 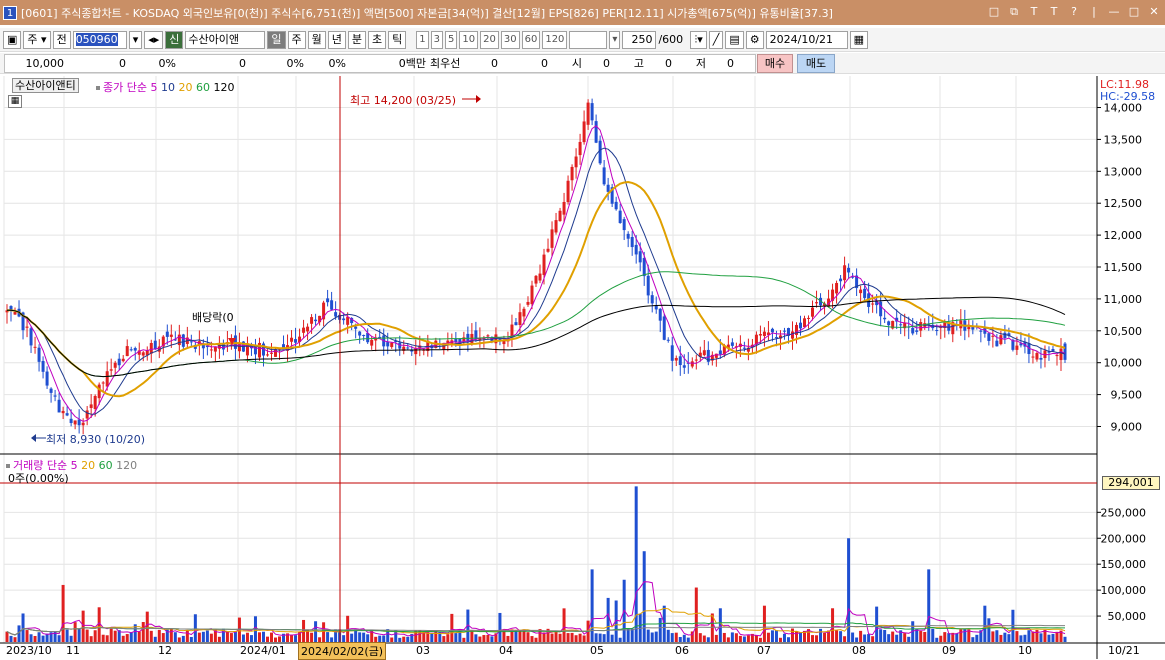 I want to click on volume-legend-20: 20, so click(x=88, y=465).